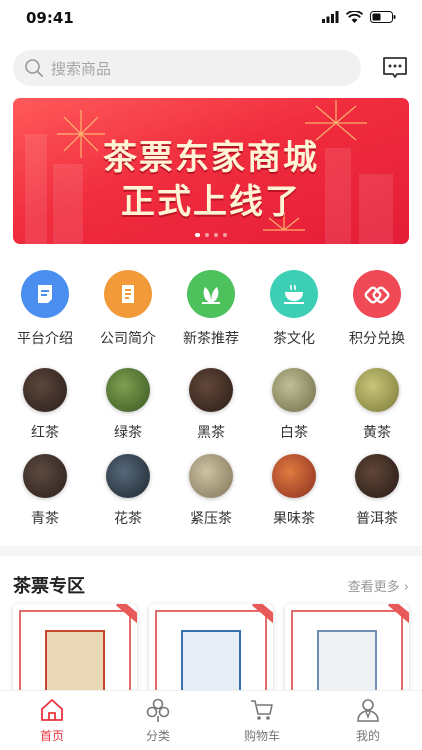 The image size is (422, 750). What do you see at coordinates (294, 433) in the screenshot?
I see `category-label: 白茶` at bounding box center [294, 433].